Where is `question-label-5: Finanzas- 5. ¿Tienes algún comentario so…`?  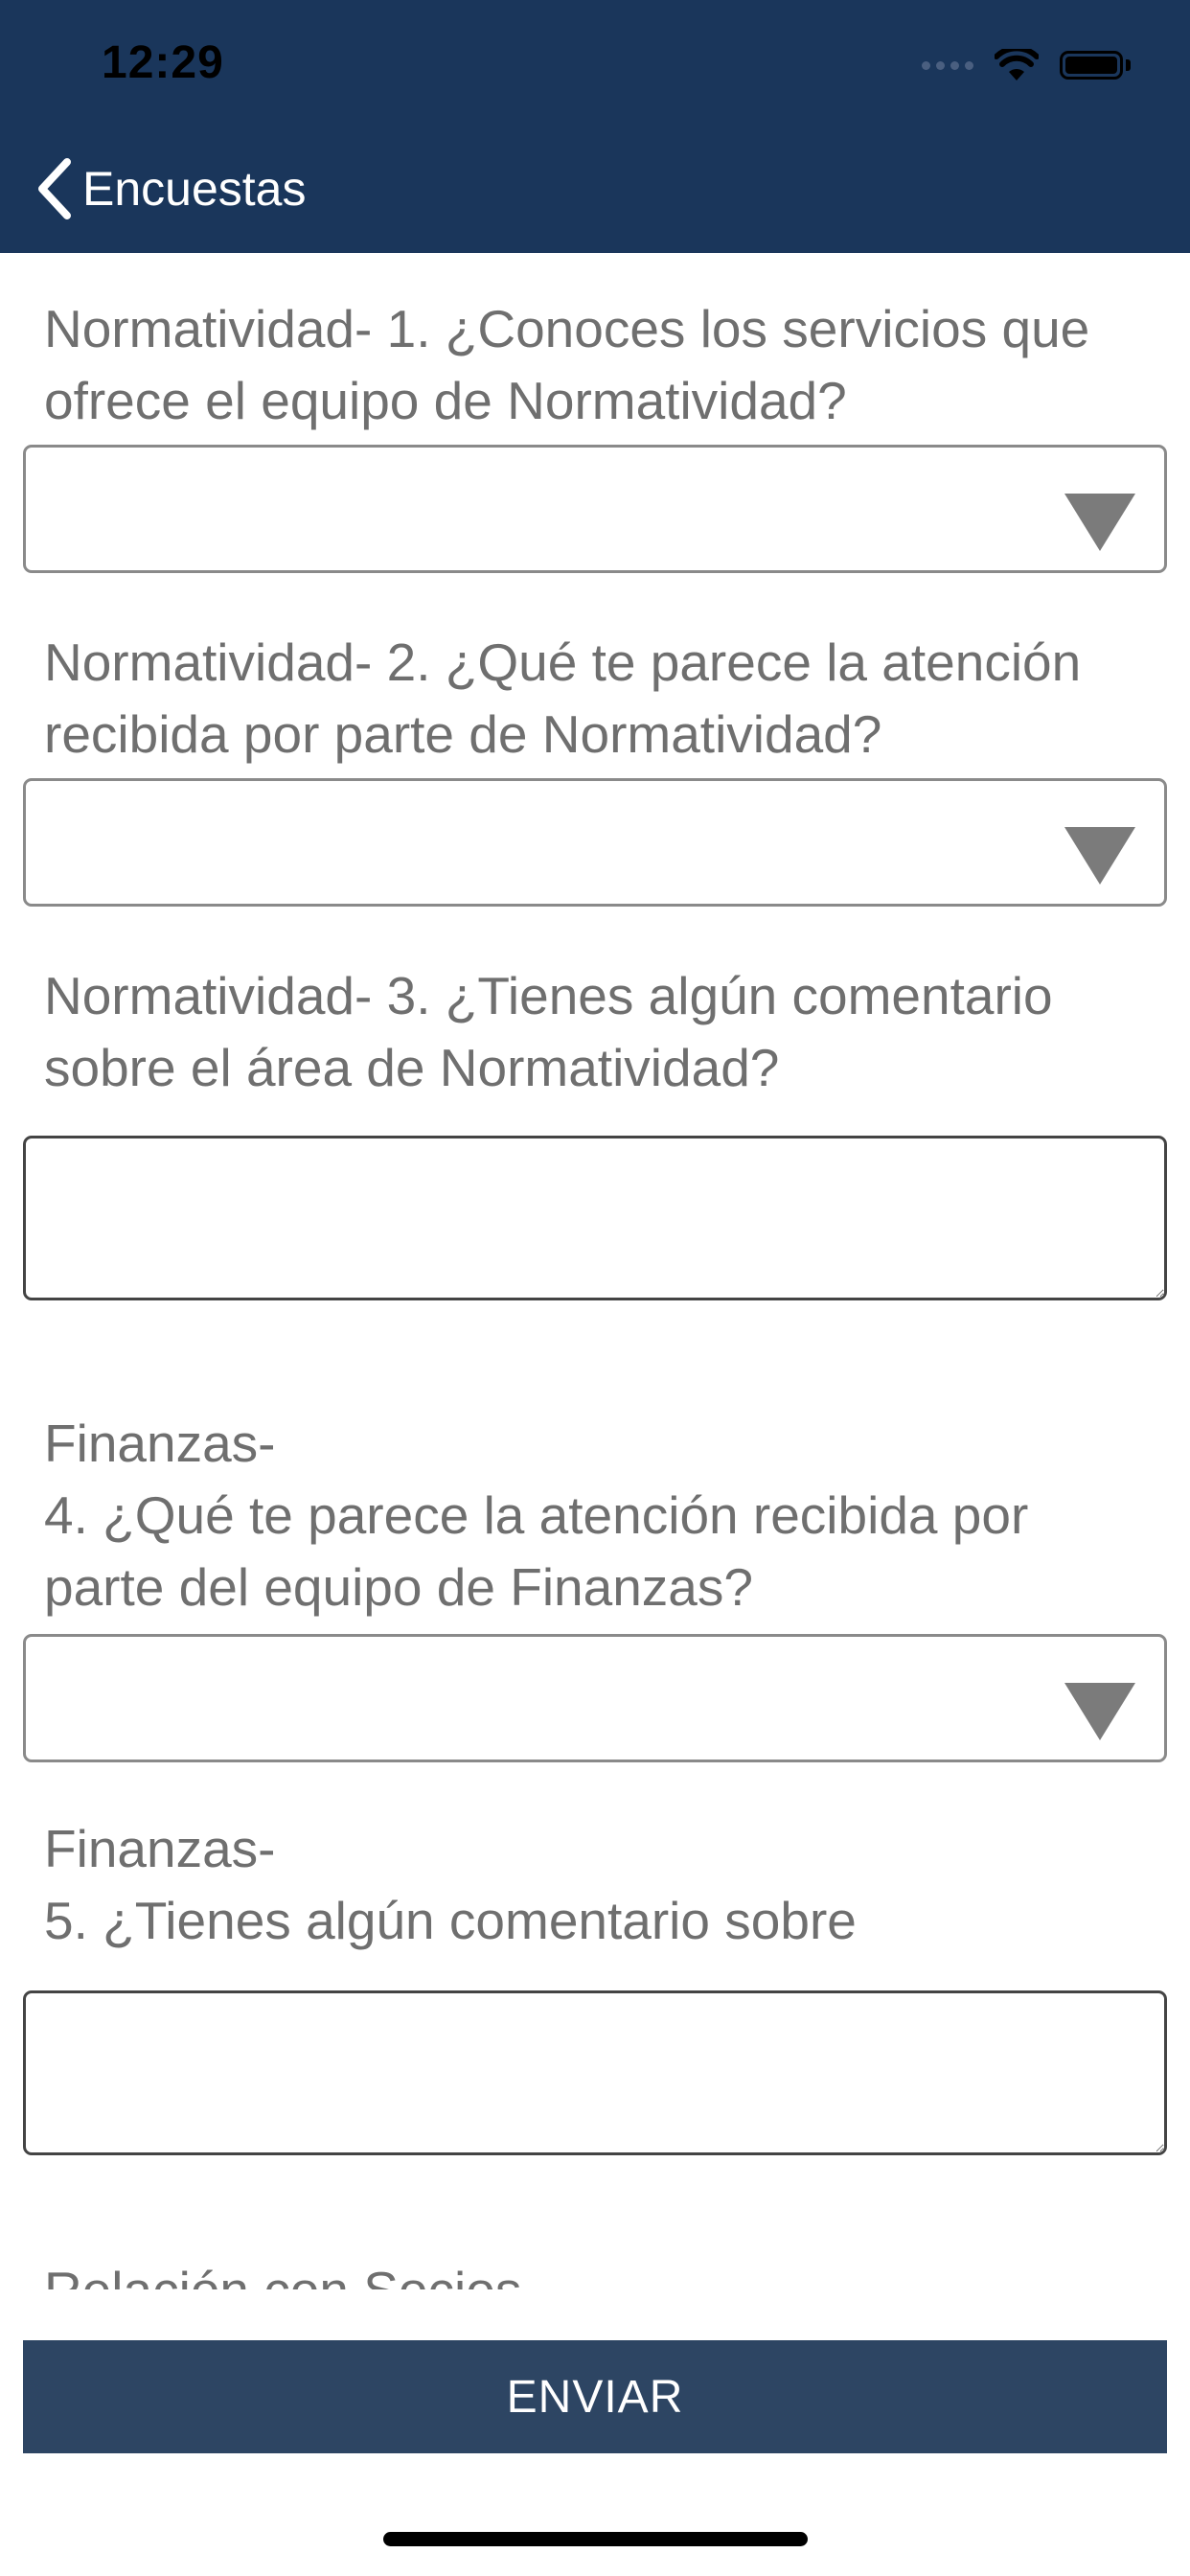 question-label-5: Finanzas- 5. ¿Tienes algún comentario so… is located at coordinates (451, 1884).